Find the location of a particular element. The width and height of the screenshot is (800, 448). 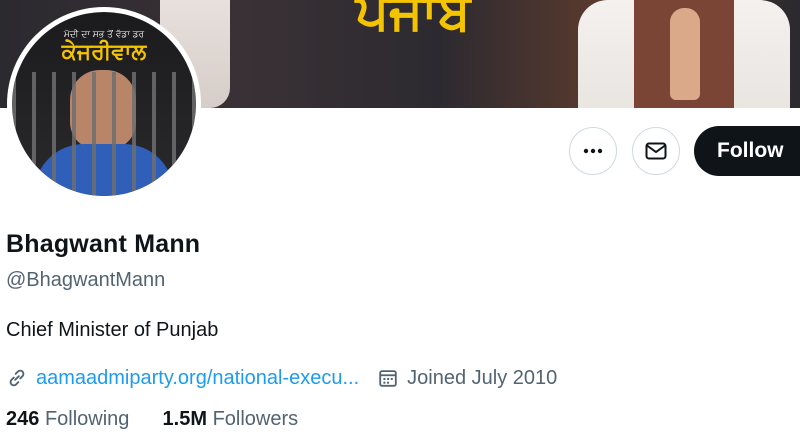

link-icon is located at coordinates (17, 378).